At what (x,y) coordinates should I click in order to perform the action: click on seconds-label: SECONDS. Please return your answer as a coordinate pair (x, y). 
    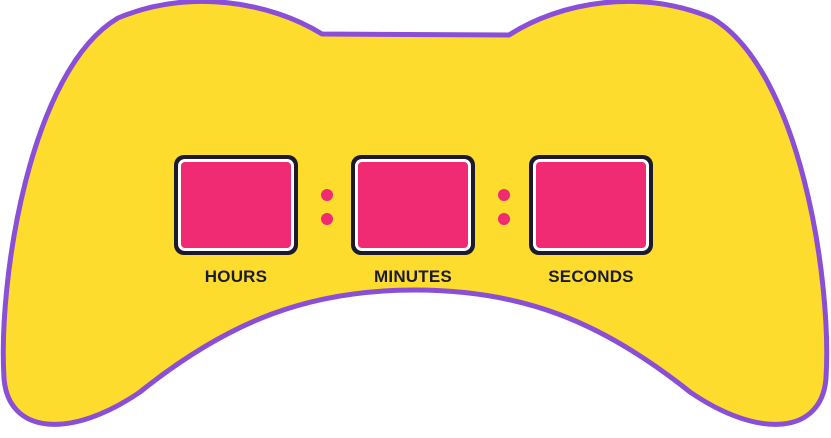
    Looking at the image, I should click on (591, 276).